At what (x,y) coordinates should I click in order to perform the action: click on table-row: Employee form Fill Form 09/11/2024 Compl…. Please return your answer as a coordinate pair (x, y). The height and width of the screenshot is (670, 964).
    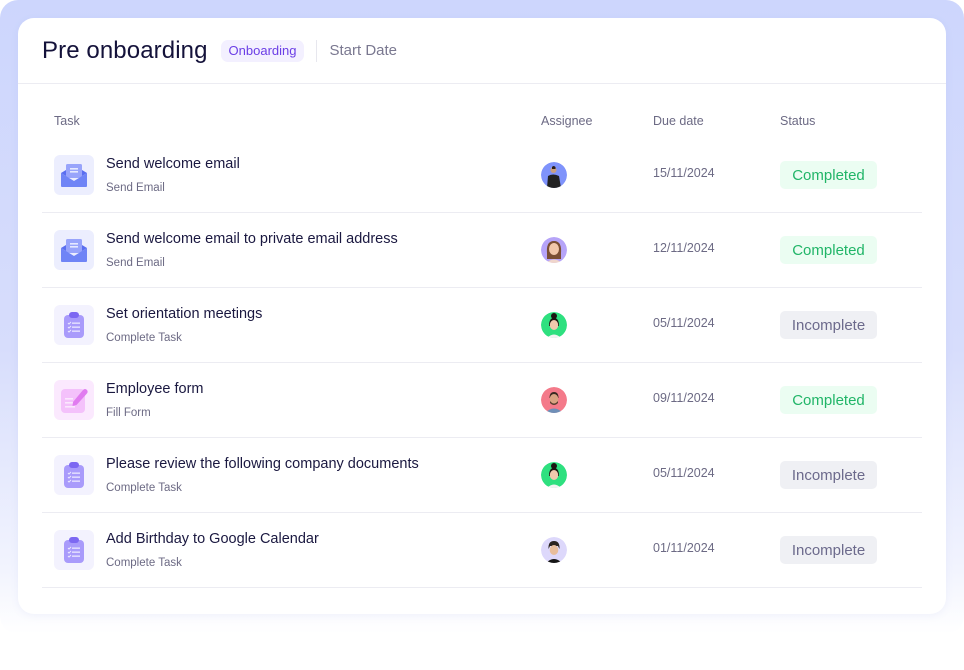
    Looking at the image, I should click on (482, 400).